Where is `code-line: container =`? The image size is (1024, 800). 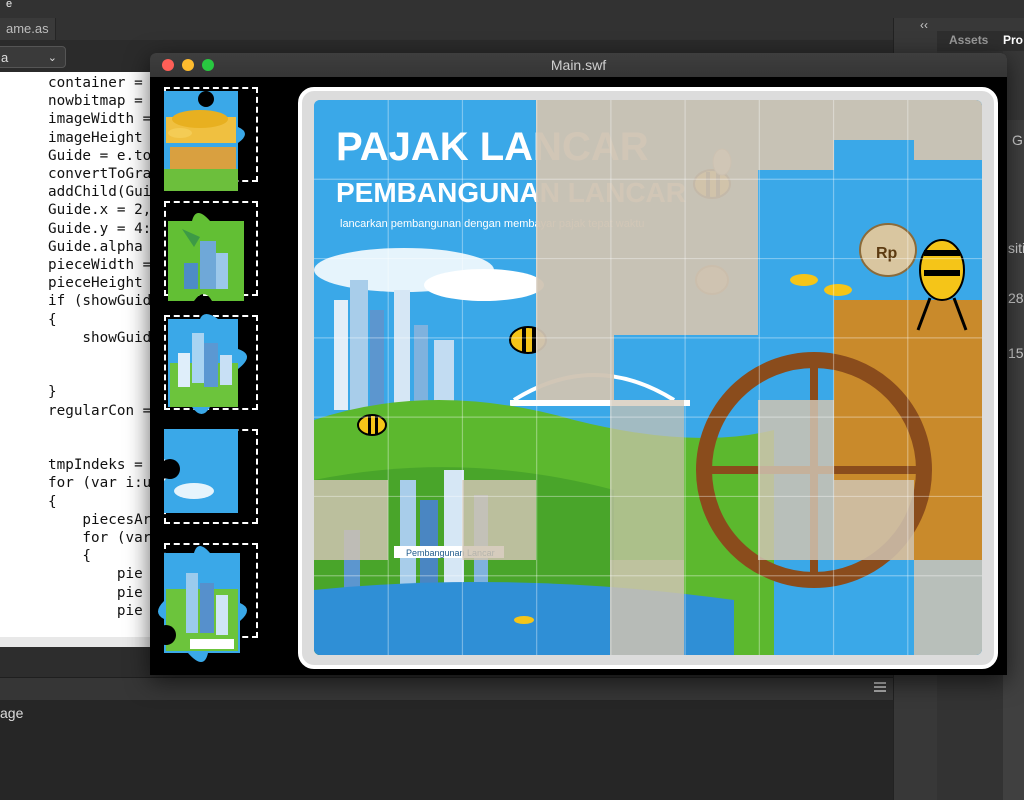
code-line: container = is located at coordinates (100, 83).